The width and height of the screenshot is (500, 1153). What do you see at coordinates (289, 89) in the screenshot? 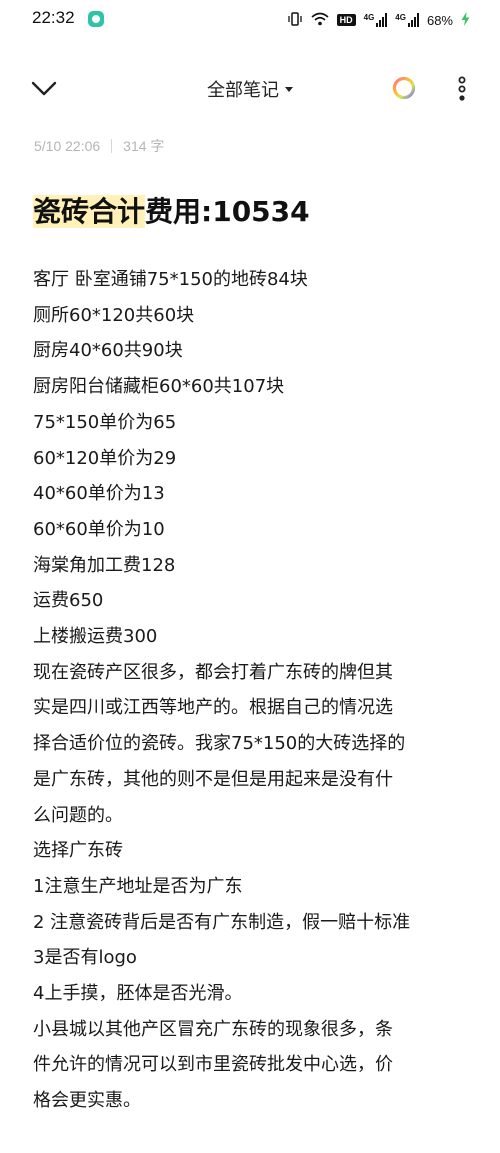
I see `caret-down-icon` at bounding box center [289, 89].